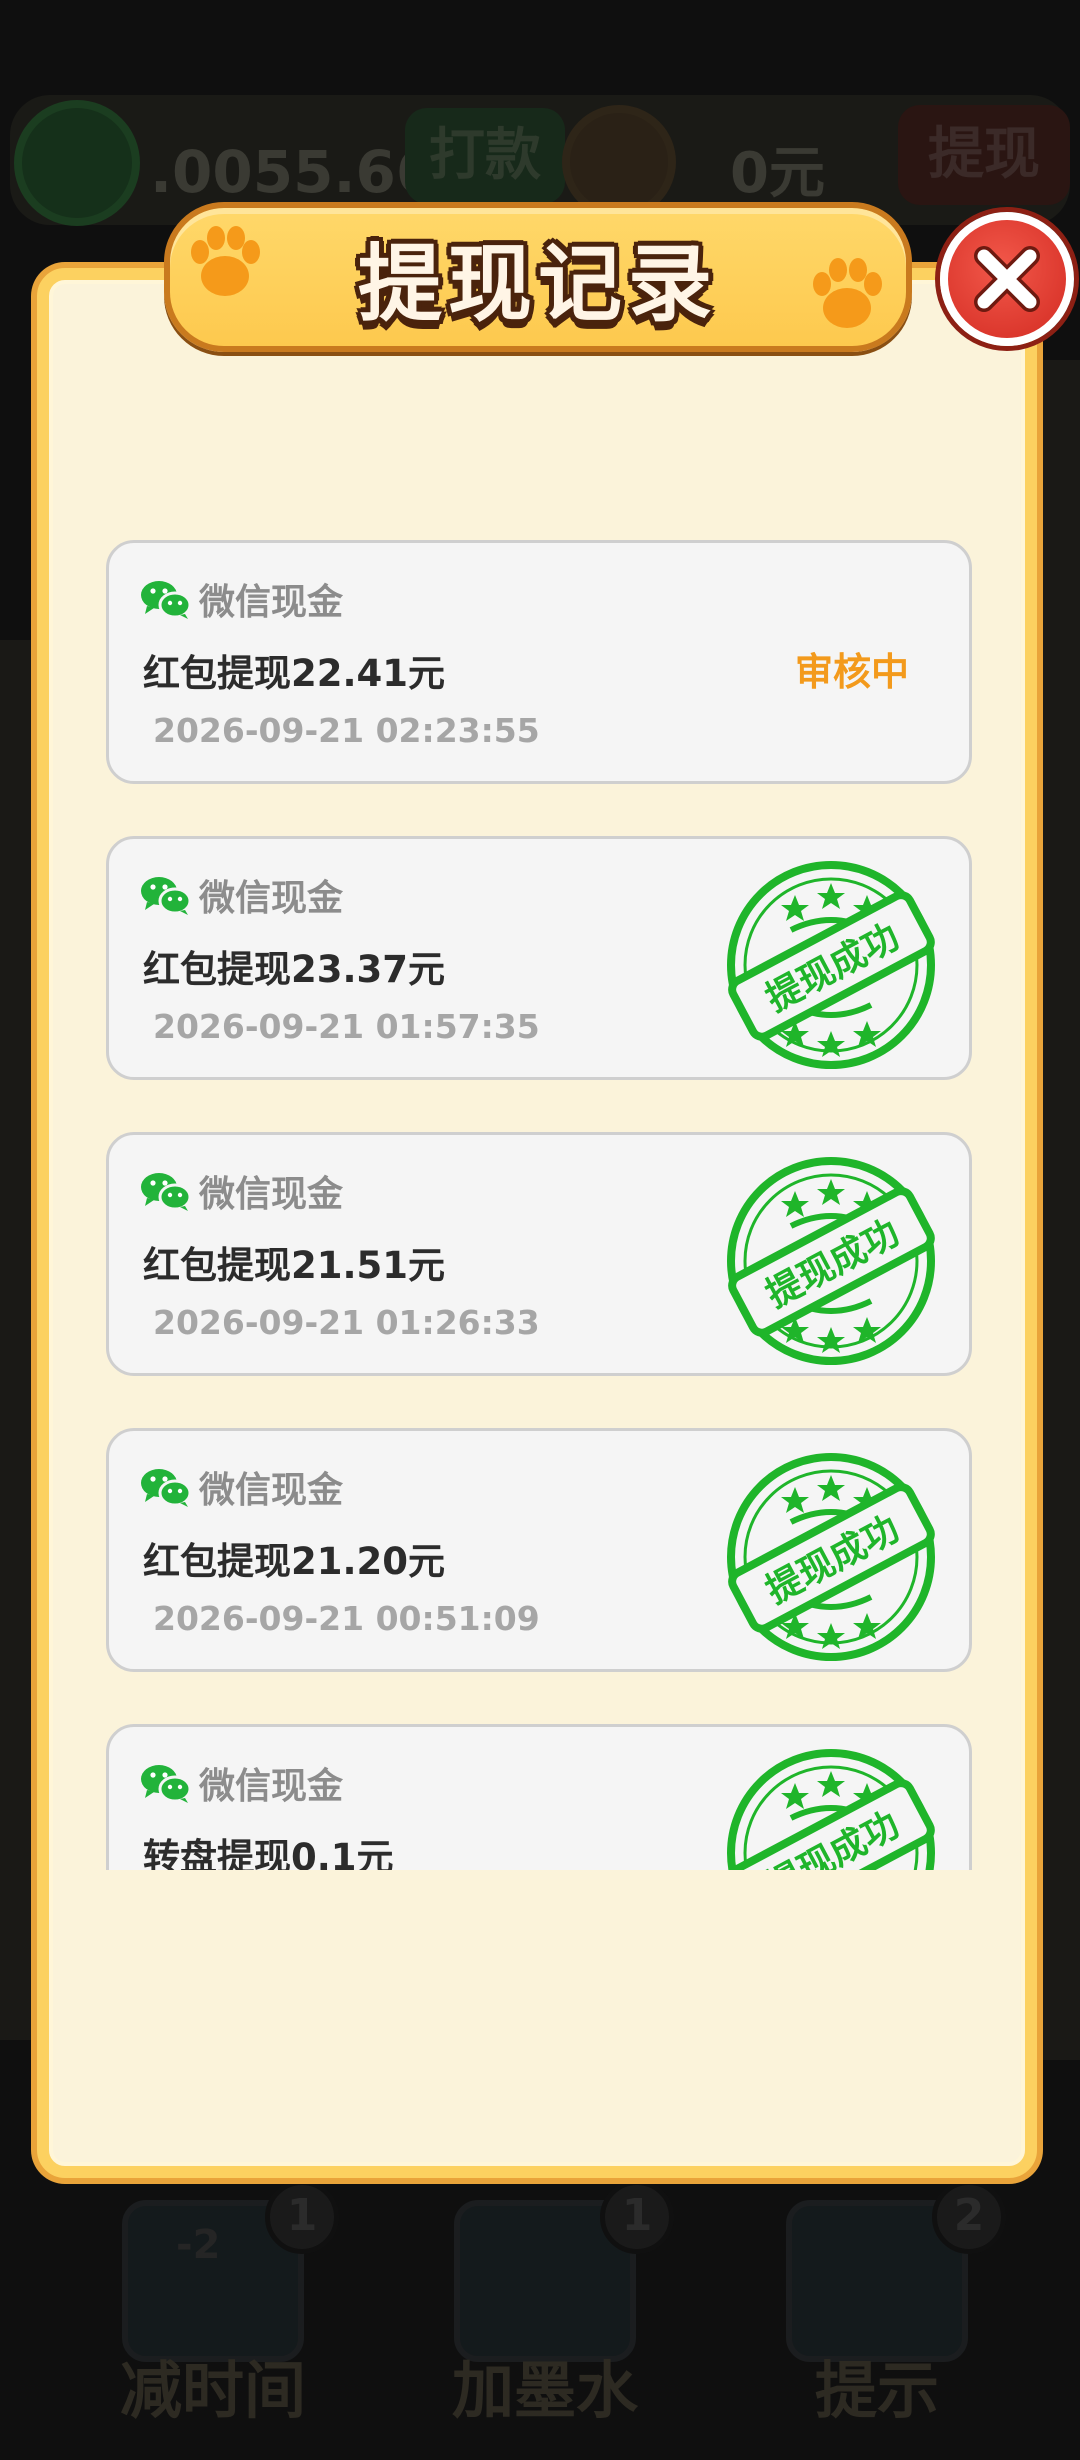  I want to click on dialog-title-banner: 提现记录, so click(538, 277).